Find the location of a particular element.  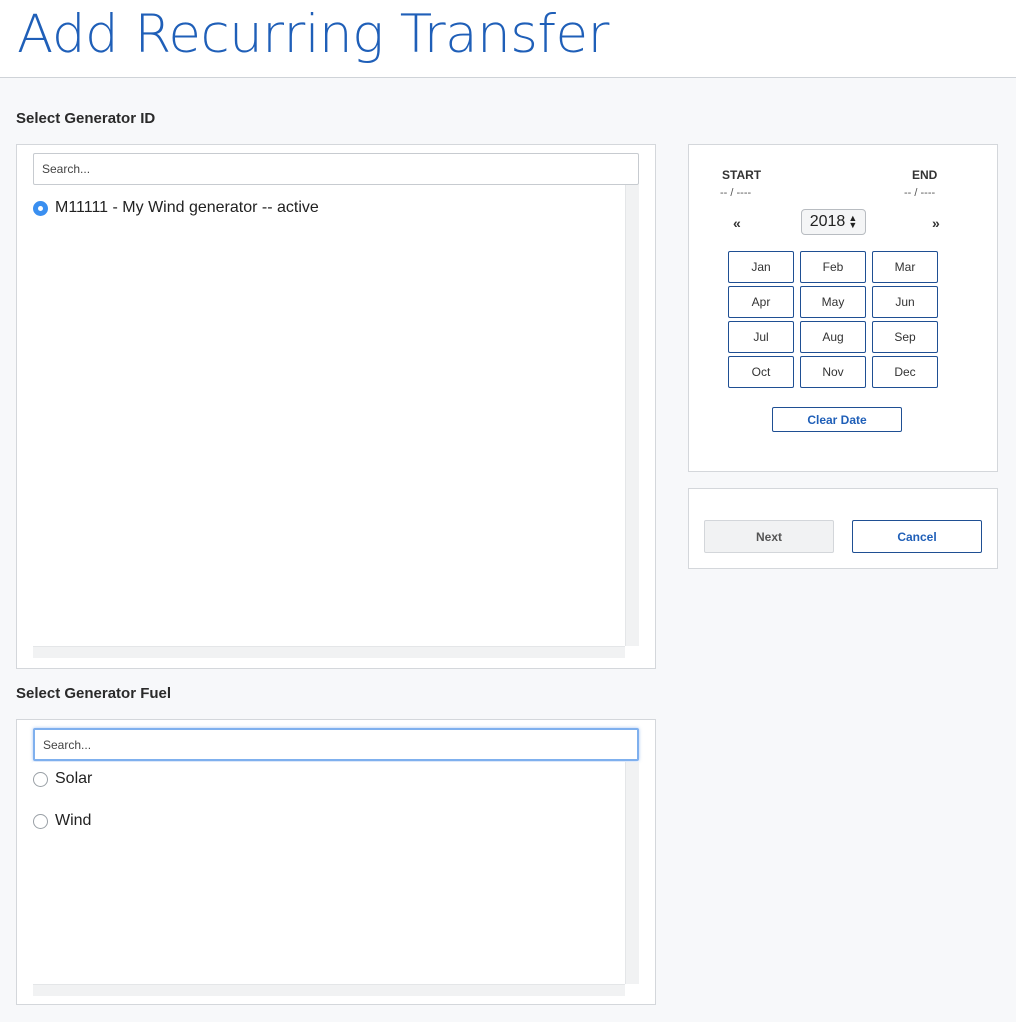

generator-fuel-list: Solar Wind is located at coordinates (336, 879).